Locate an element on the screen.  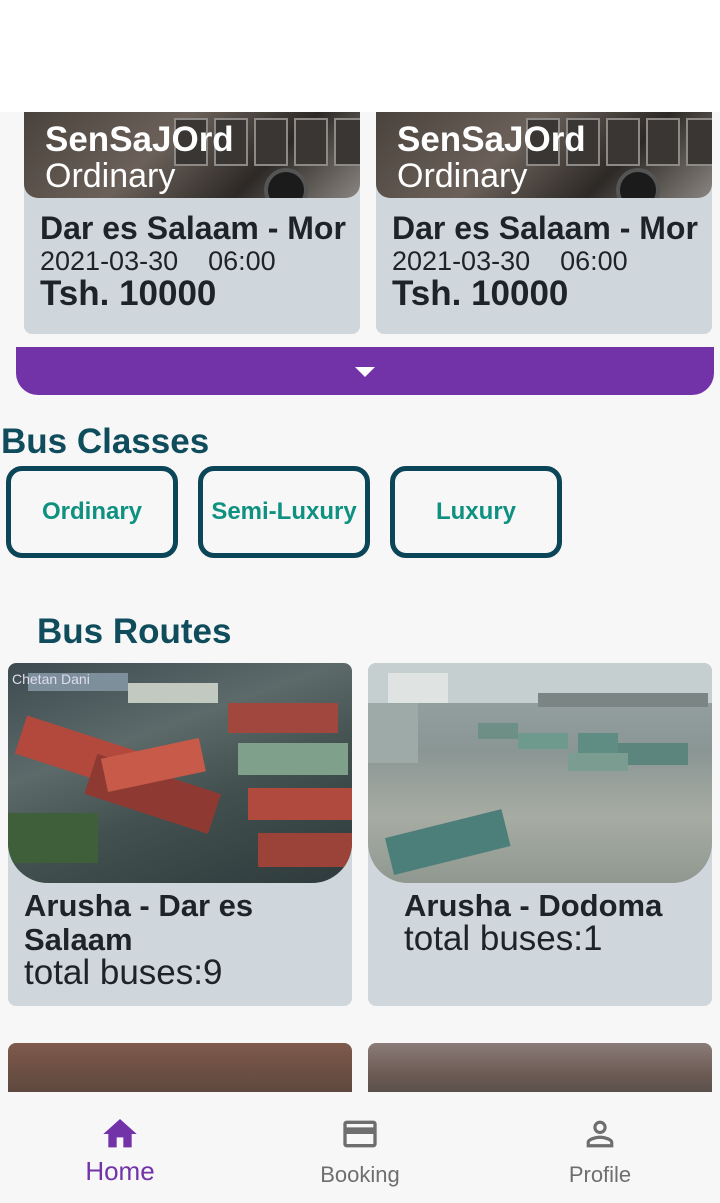
route-photo is located at coordinates (540, 773).